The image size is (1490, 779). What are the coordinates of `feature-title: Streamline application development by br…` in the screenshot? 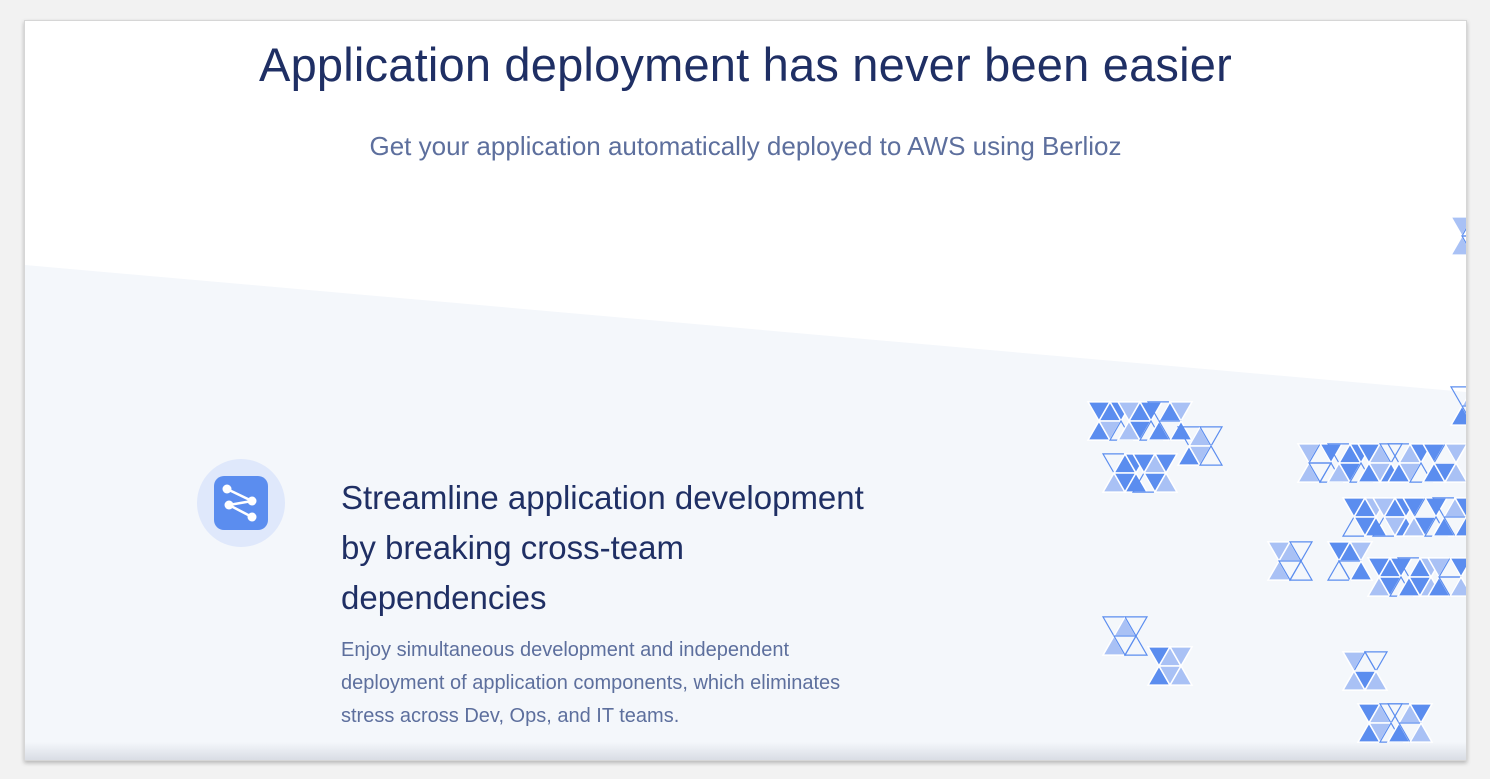 It's located at (641, 548).